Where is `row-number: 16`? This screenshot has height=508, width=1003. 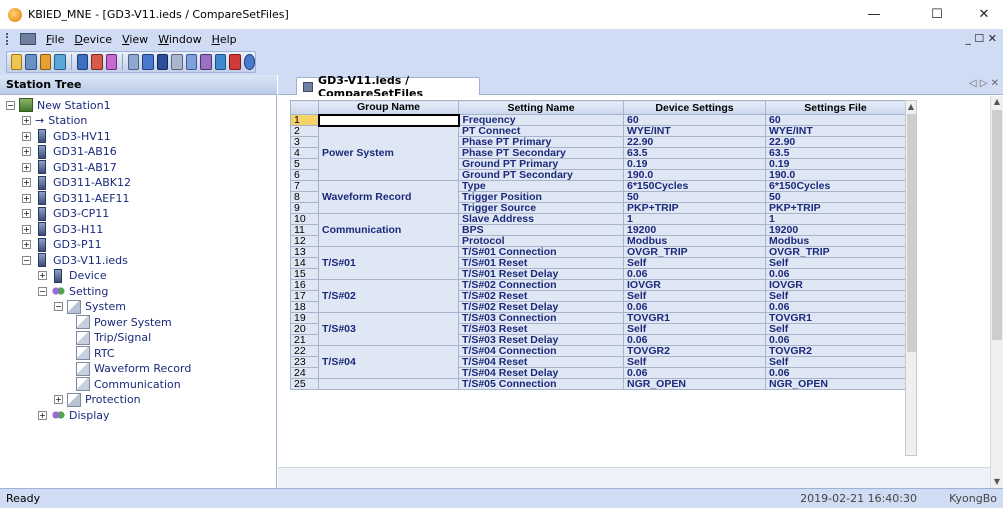
row-number: 16 is located at coordinates (304, 285).